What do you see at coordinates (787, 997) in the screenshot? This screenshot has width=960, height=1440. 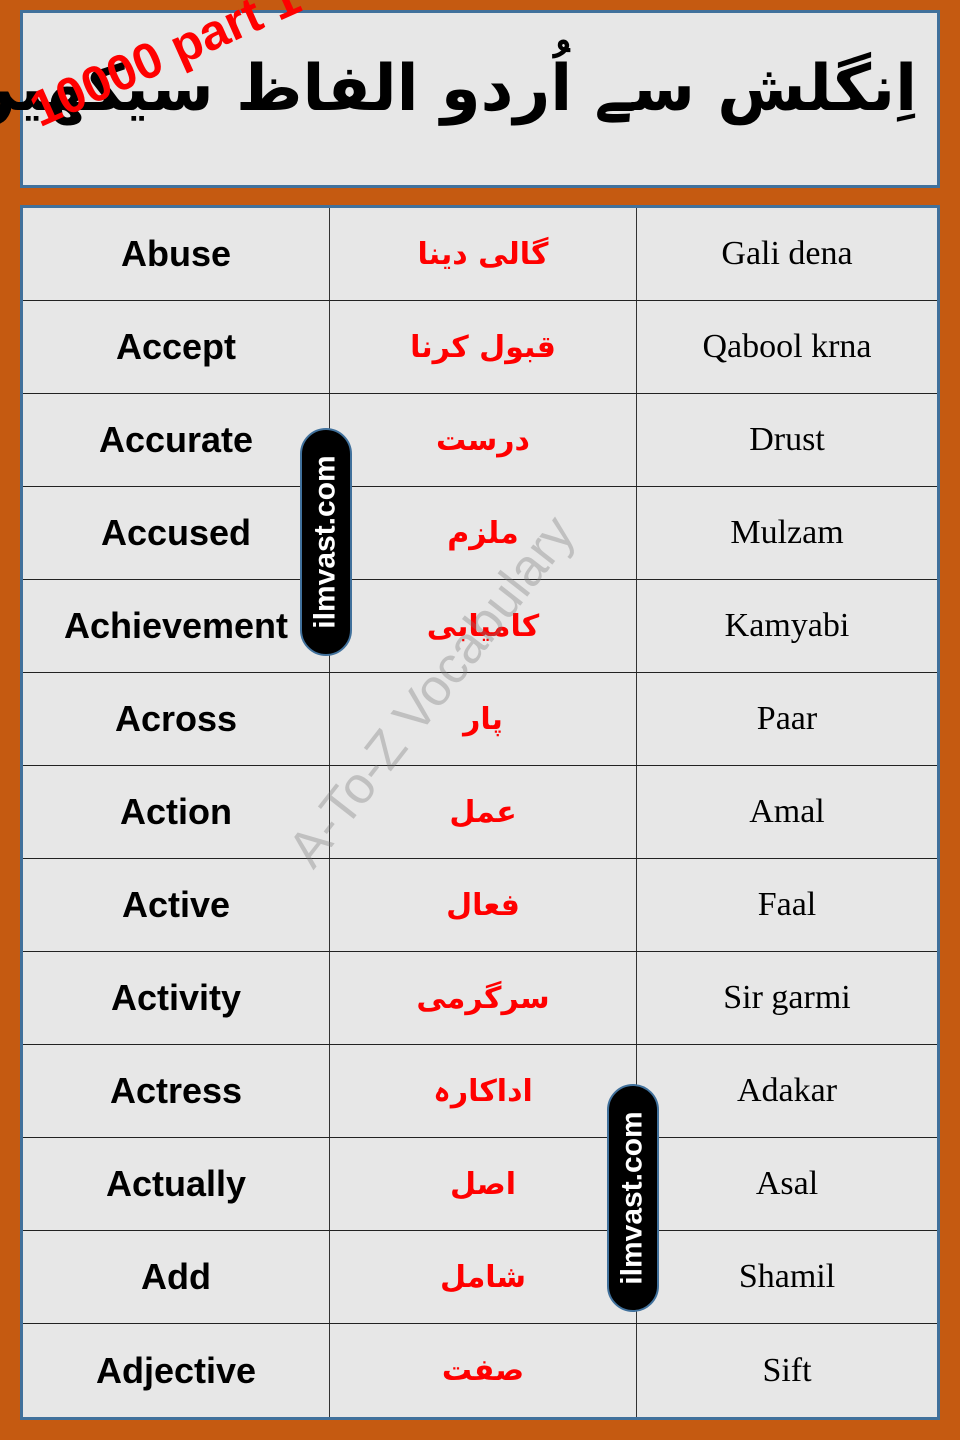 I see `roman-urdu-word: Sir garmi` at bounding box center [787, 997].